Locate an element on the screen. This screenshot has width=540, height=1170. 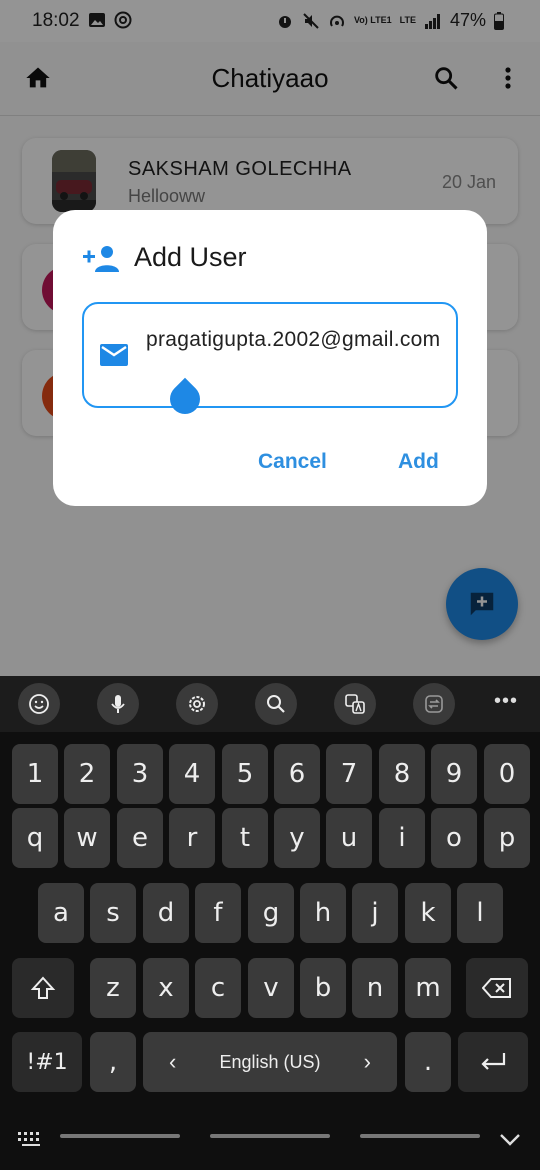
key: j is located at coordinates (375, 913).